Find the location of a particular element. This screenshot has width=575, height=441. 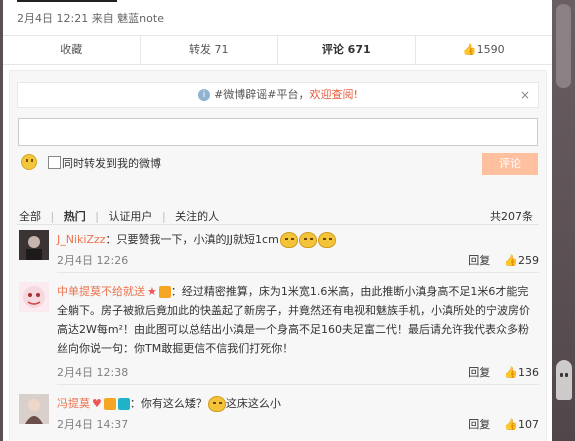

repost-button: 转发 71 is located at coordinates (209, 50).